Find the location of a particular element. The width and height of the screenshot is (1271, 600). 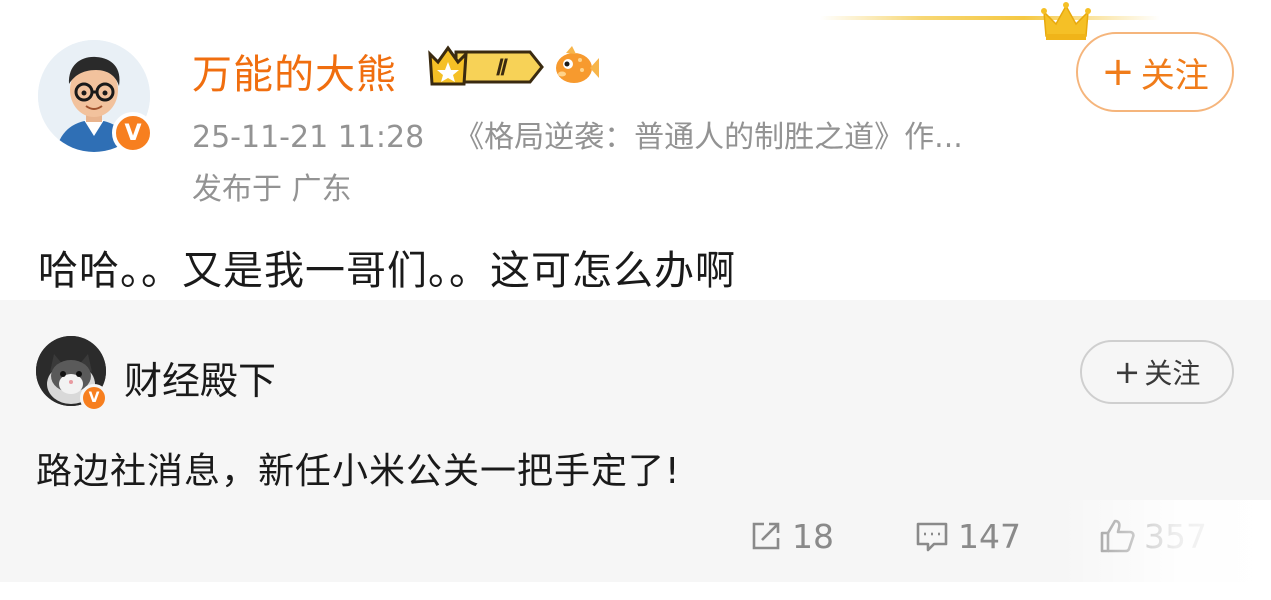

fade-overlay is located at coordinates (1165, 541).